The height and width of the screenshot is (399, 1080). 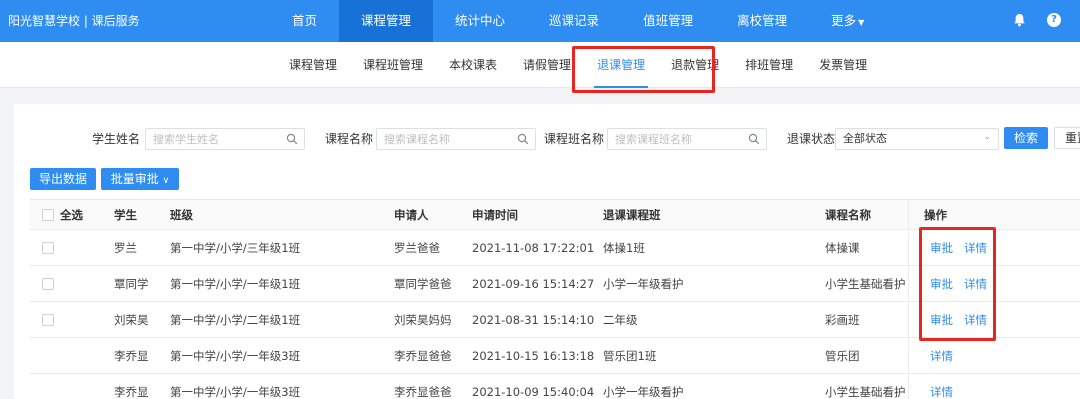 What do you see at coordinates (423, 320) in the screenshot?
I see `cell-applicant: 刘荣昊妈妈` at bounding box center [423, 320].